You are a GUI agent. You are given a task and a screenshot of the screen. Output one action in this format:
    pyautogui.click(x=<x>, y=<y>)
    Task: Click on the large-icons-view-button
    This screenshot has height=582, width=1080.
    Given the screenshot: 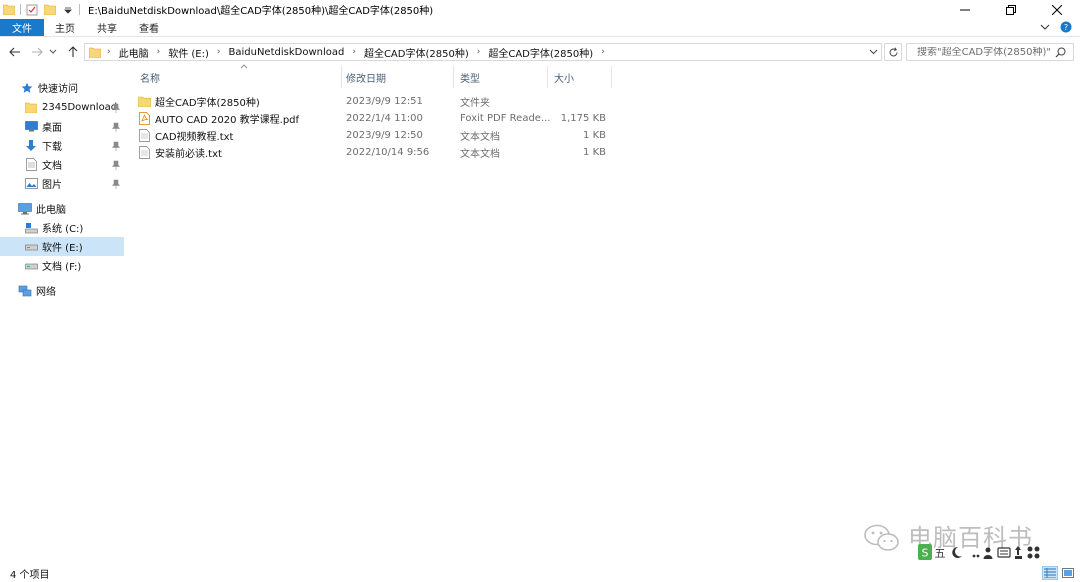 What is the action you would take?
    pyautogui.click(x=1068, y=573)
    